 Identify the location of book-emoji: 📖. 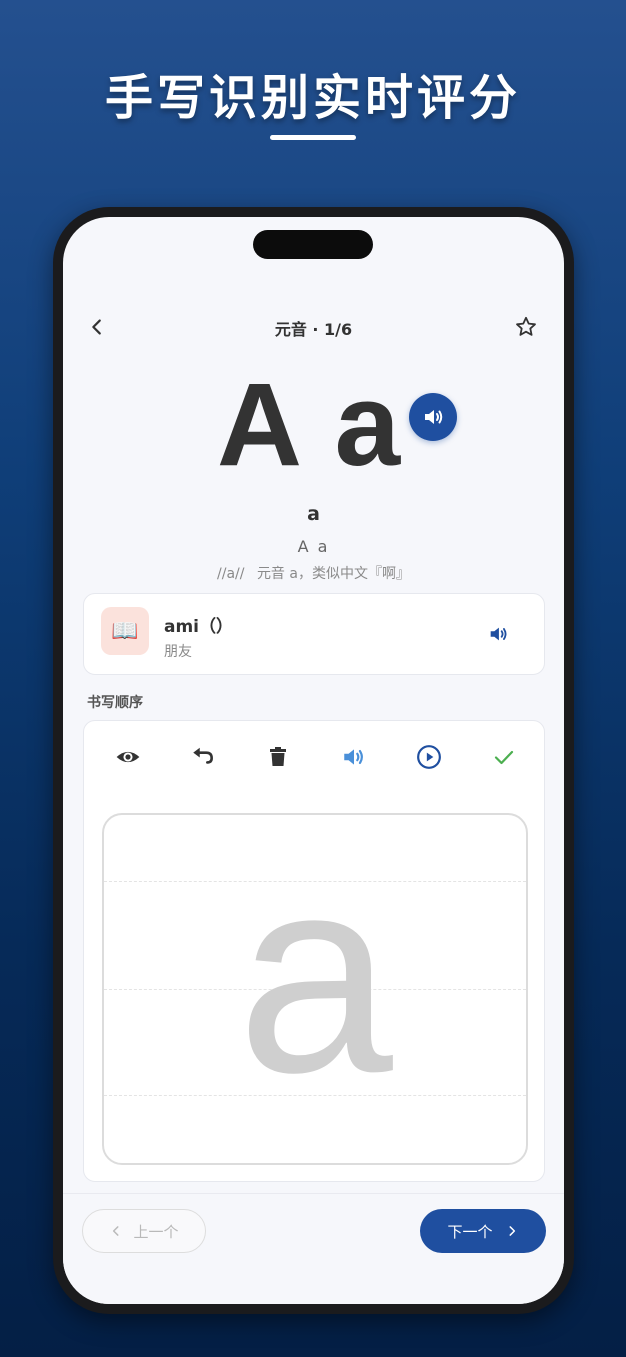
(125, 631).